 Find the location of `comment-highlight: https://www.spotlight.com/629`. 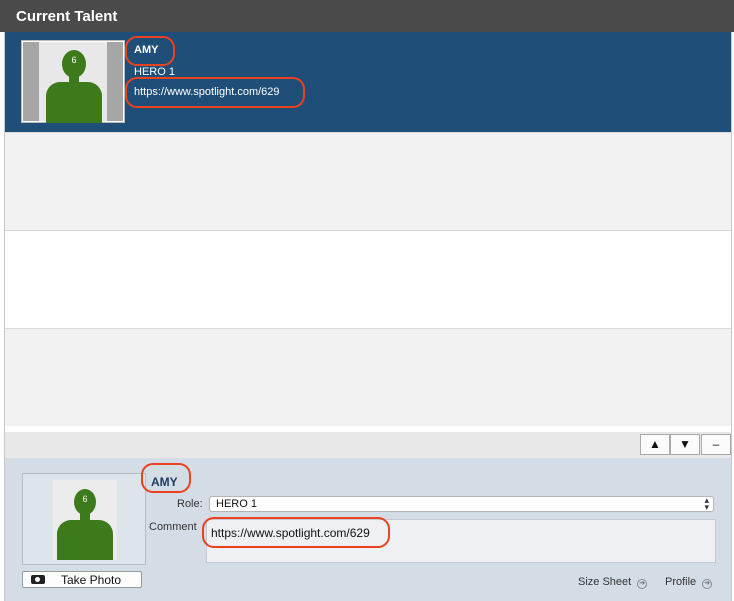

comment-highlight: https://www.spotlight.com/629 is located at coordinates (296, 532).